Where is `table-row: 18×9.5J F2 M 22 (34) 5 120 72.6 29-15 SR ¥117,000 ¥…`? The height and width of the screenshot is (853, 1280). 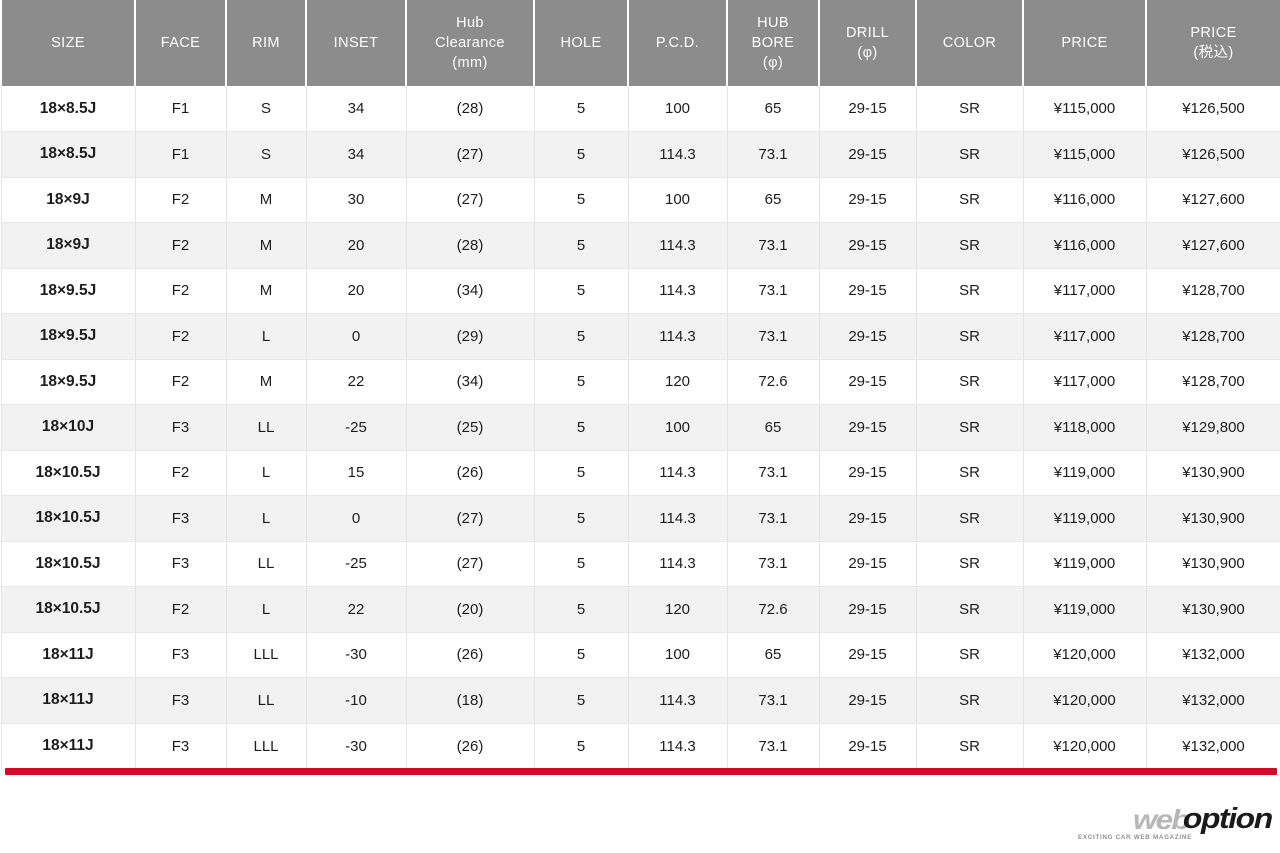 table-row: 18×9.5J F2 M 22 (34) 5 120 72.6 29-15 SR ¥117,000 ¥… is located at coordinates (640, 382).